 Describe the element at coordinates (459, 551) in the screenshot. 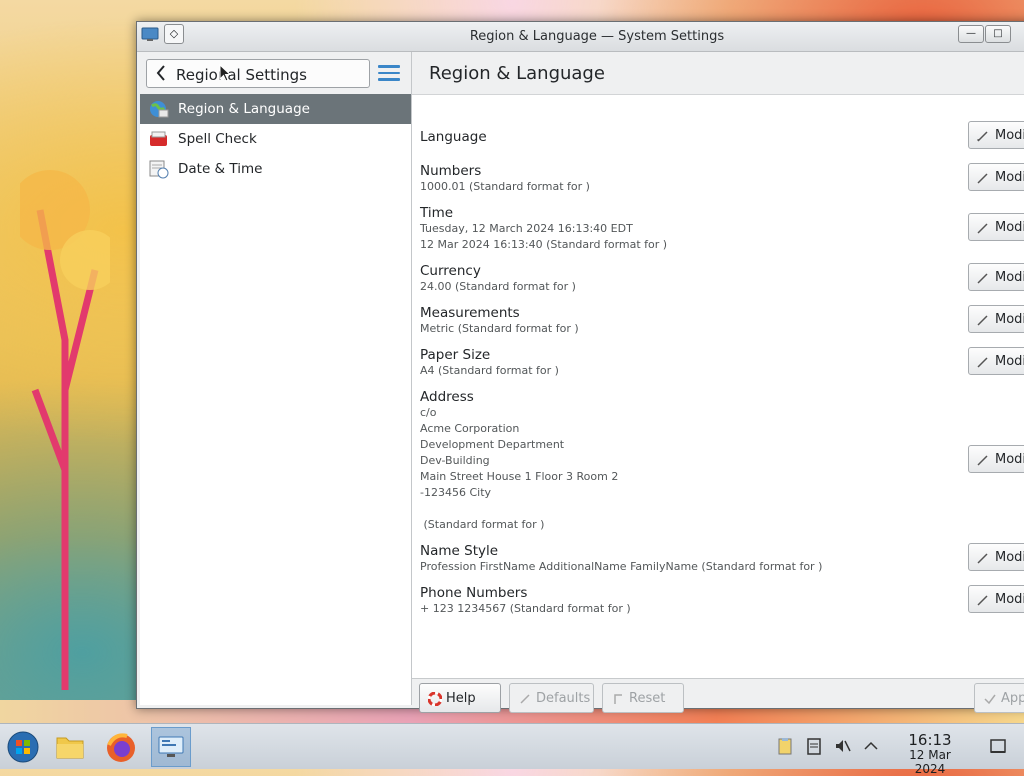

I see `setting-name: Name Style` at that location.